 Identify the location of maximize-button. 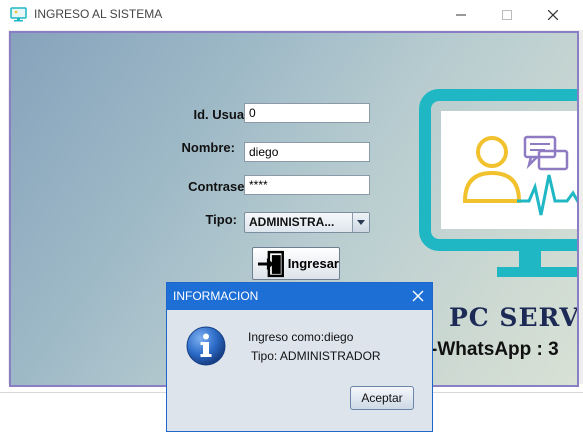
(507, 15).